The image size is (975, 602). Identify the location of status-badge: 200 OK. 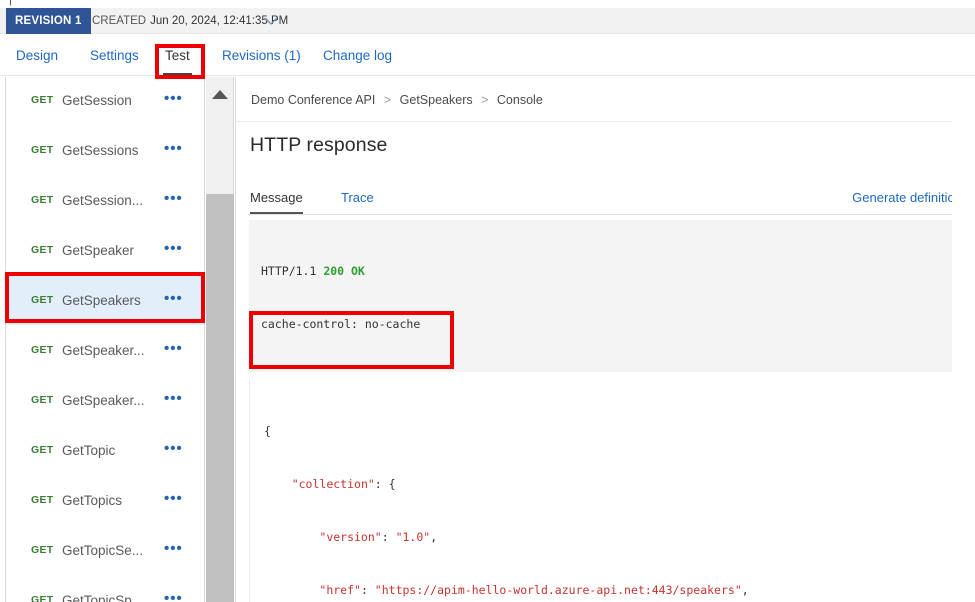
(344, 271).